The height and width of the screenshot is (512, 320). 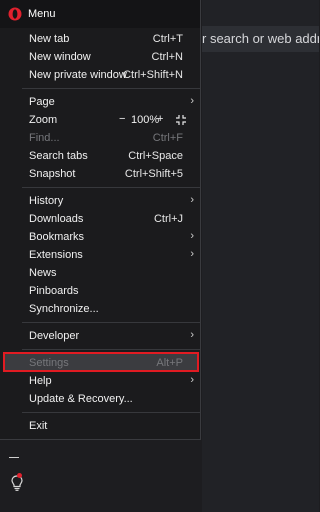 I want to click on menu-item-search-tabs: Search tabs Ctrl+Space, so click(x=100, y=157).